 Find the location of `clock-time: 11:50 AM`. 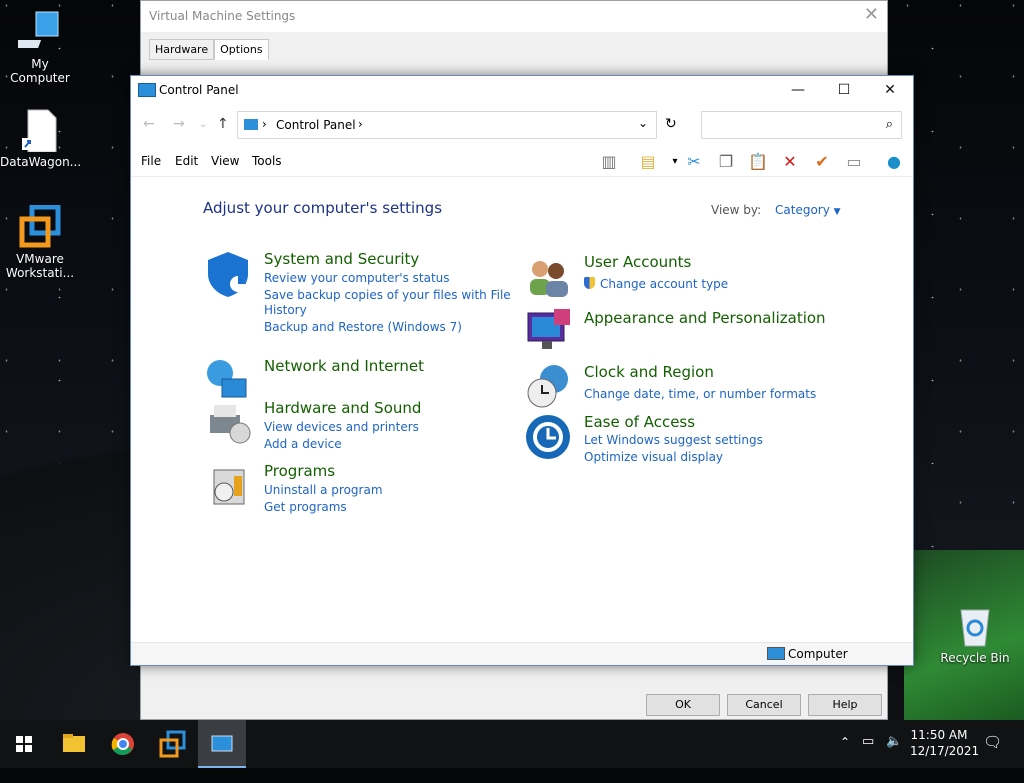

clock-time: 11:50 AM is located at coordinates (939, 735).